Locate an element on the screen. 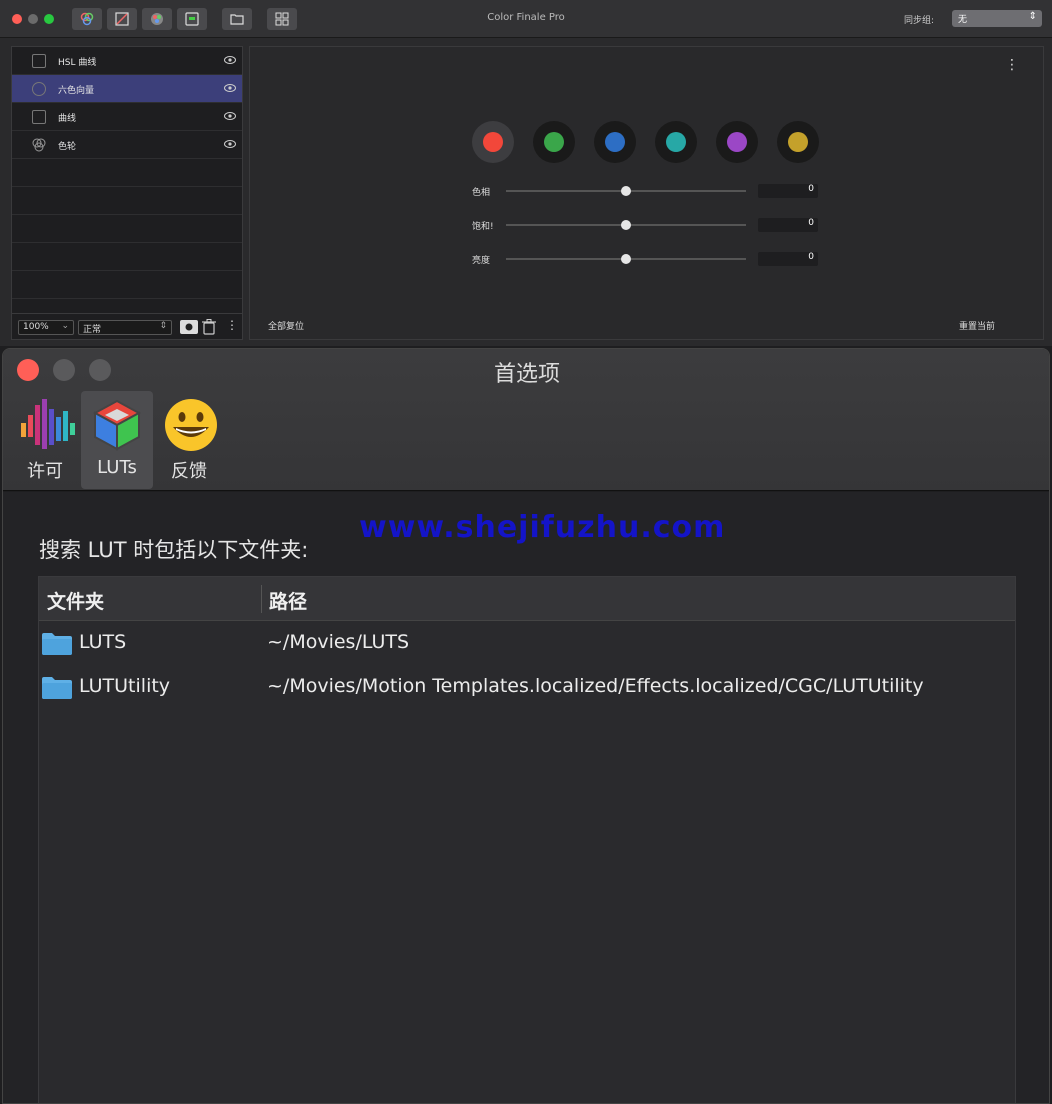 This screenshot has width=1052, height=1104. layer-list-panel: HSL 曲线 六色向量 曲线 色轮 100% ⌄ 正常 ⇕ ⋮ is located at coordinates (127, 193).